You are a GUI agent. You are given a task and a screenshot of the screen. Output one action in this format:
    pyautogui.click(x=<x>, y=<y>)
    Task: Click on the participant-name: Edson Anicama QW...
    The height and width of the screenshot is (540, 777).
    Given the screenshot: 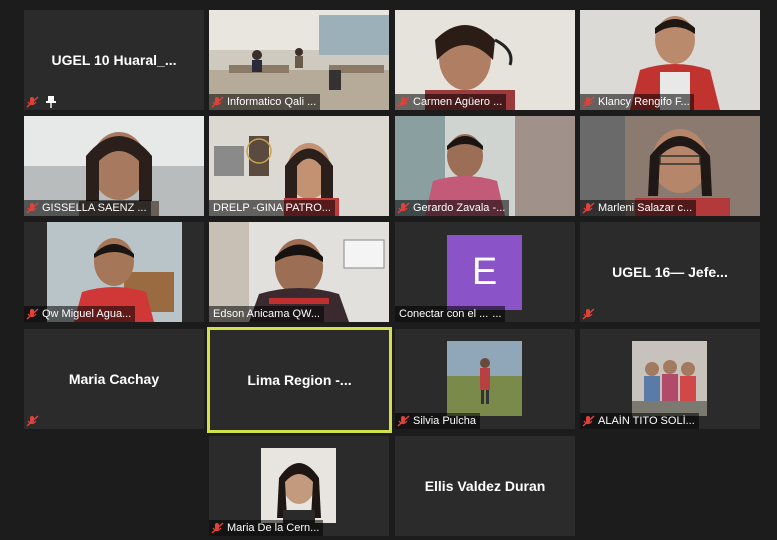 What is the action you would take?
    pyautogui.click(x=266, y=314)
    